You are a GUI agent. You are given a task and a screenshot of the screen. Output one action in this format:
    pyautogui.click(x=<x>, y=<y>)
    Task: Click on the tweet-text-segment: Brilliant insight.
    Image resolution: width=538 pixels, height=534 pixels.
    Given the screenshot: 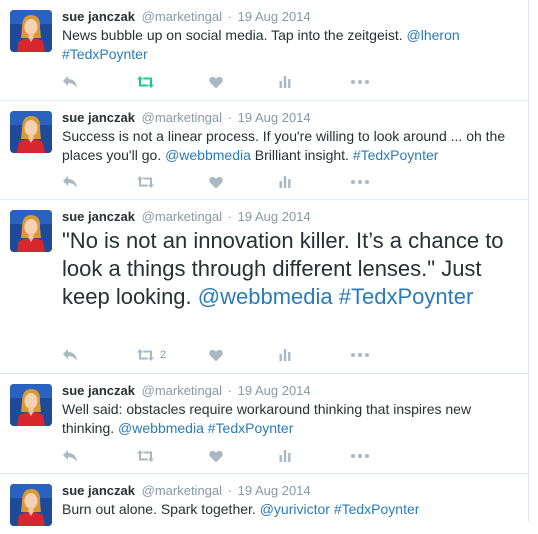 What is the action you would take?
    pyautogui.click(x=301, y=155)
    